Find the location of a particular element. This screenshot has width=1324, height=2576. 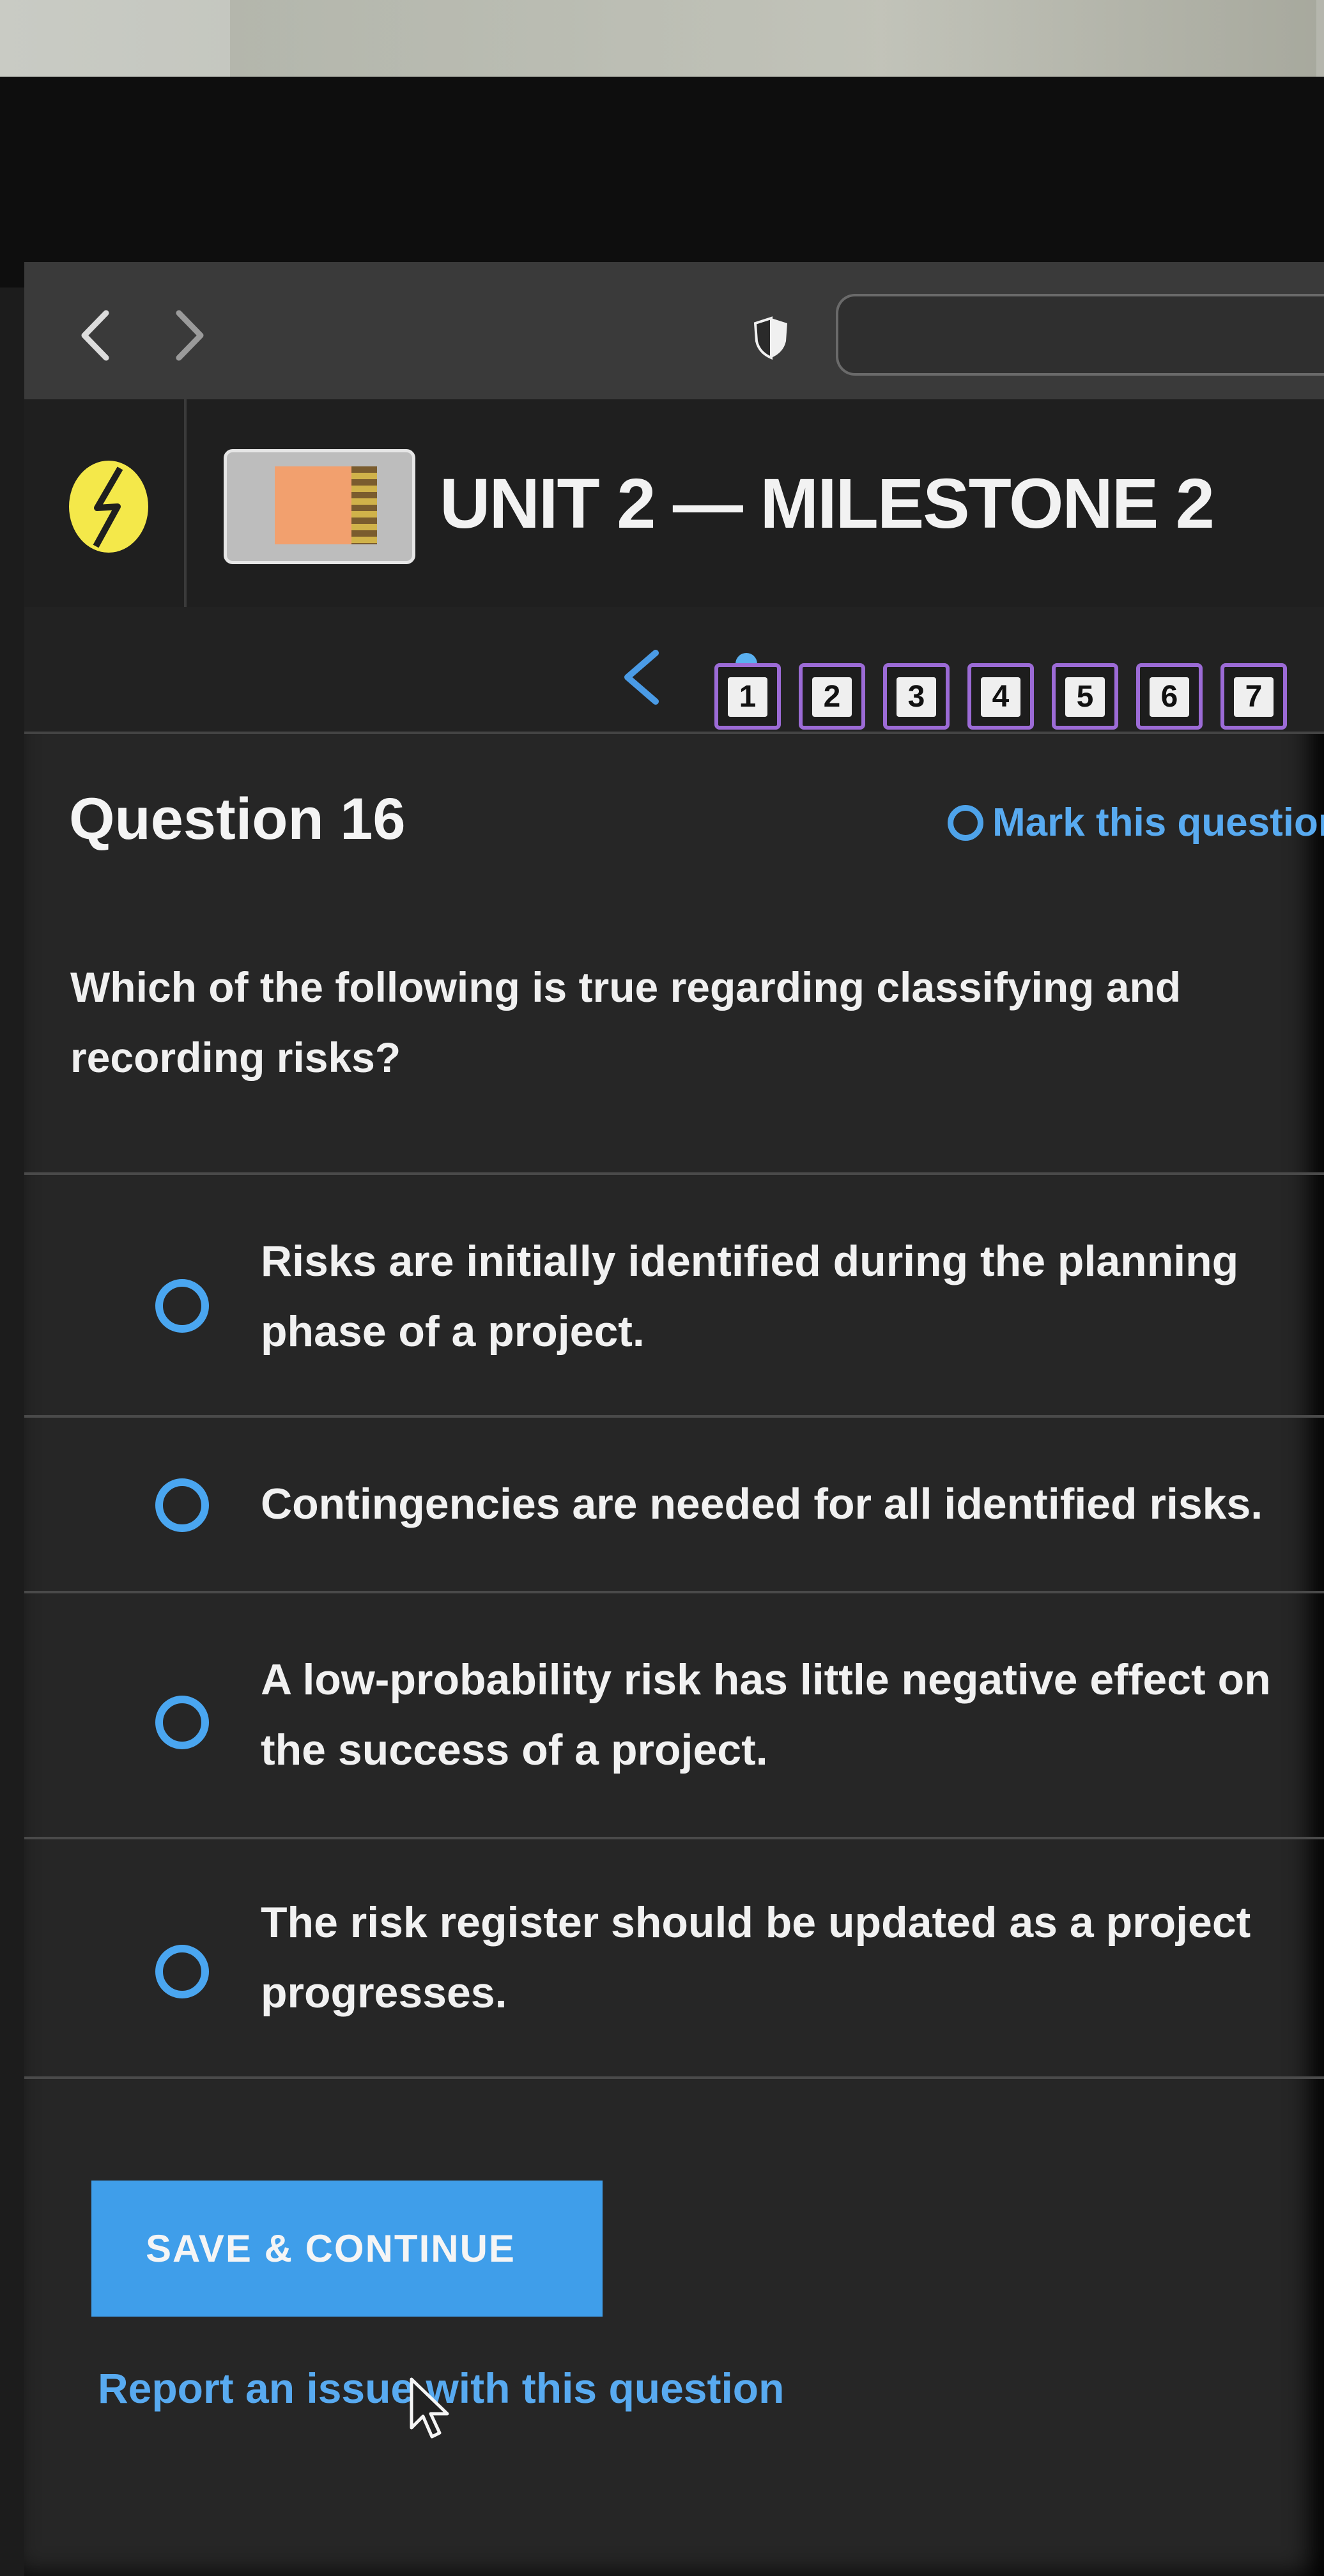

nav-item-6: 6 is located at coordinates (1170, 696).